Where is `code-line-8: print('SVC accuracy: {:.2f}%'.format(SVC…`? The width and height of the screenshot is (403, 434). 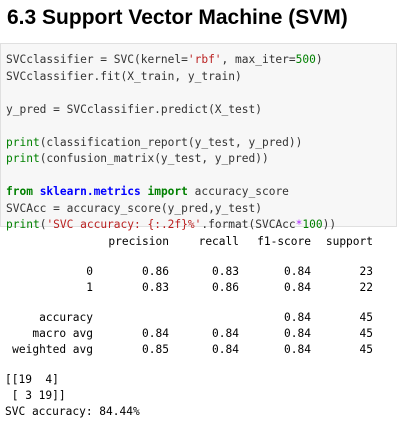 code-line-8: print('SVC accuracy: {:.2f}%'.format(SVC… is located at coordinates (171, 225).